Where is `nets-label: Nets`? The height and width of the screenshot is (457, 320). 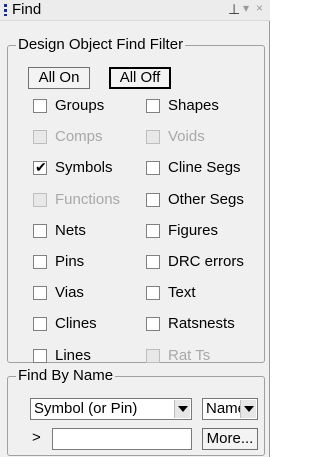
nets-label: Nets is located at coordinates (70, 230).